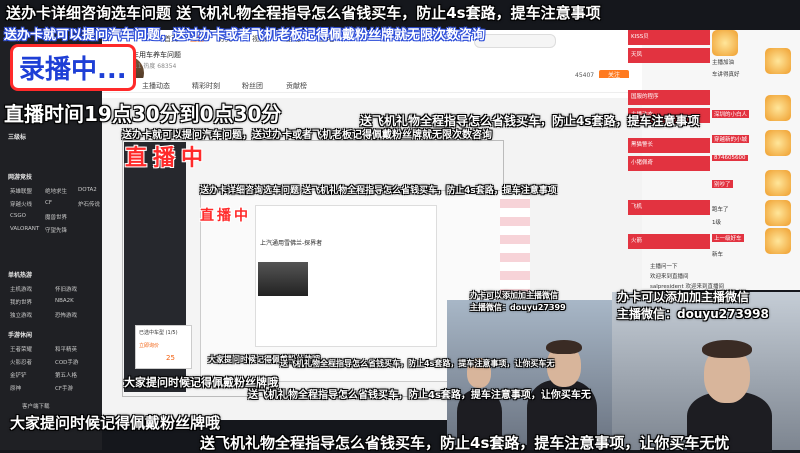  What do you see at coordinates (419, 395) in the screenshot?
I see `gift-banner-low: 送飞机礼物全程指导怎么省钱买车，防止4s套路，提车注意事项，让你买车无` at bounding box center [419, 395].